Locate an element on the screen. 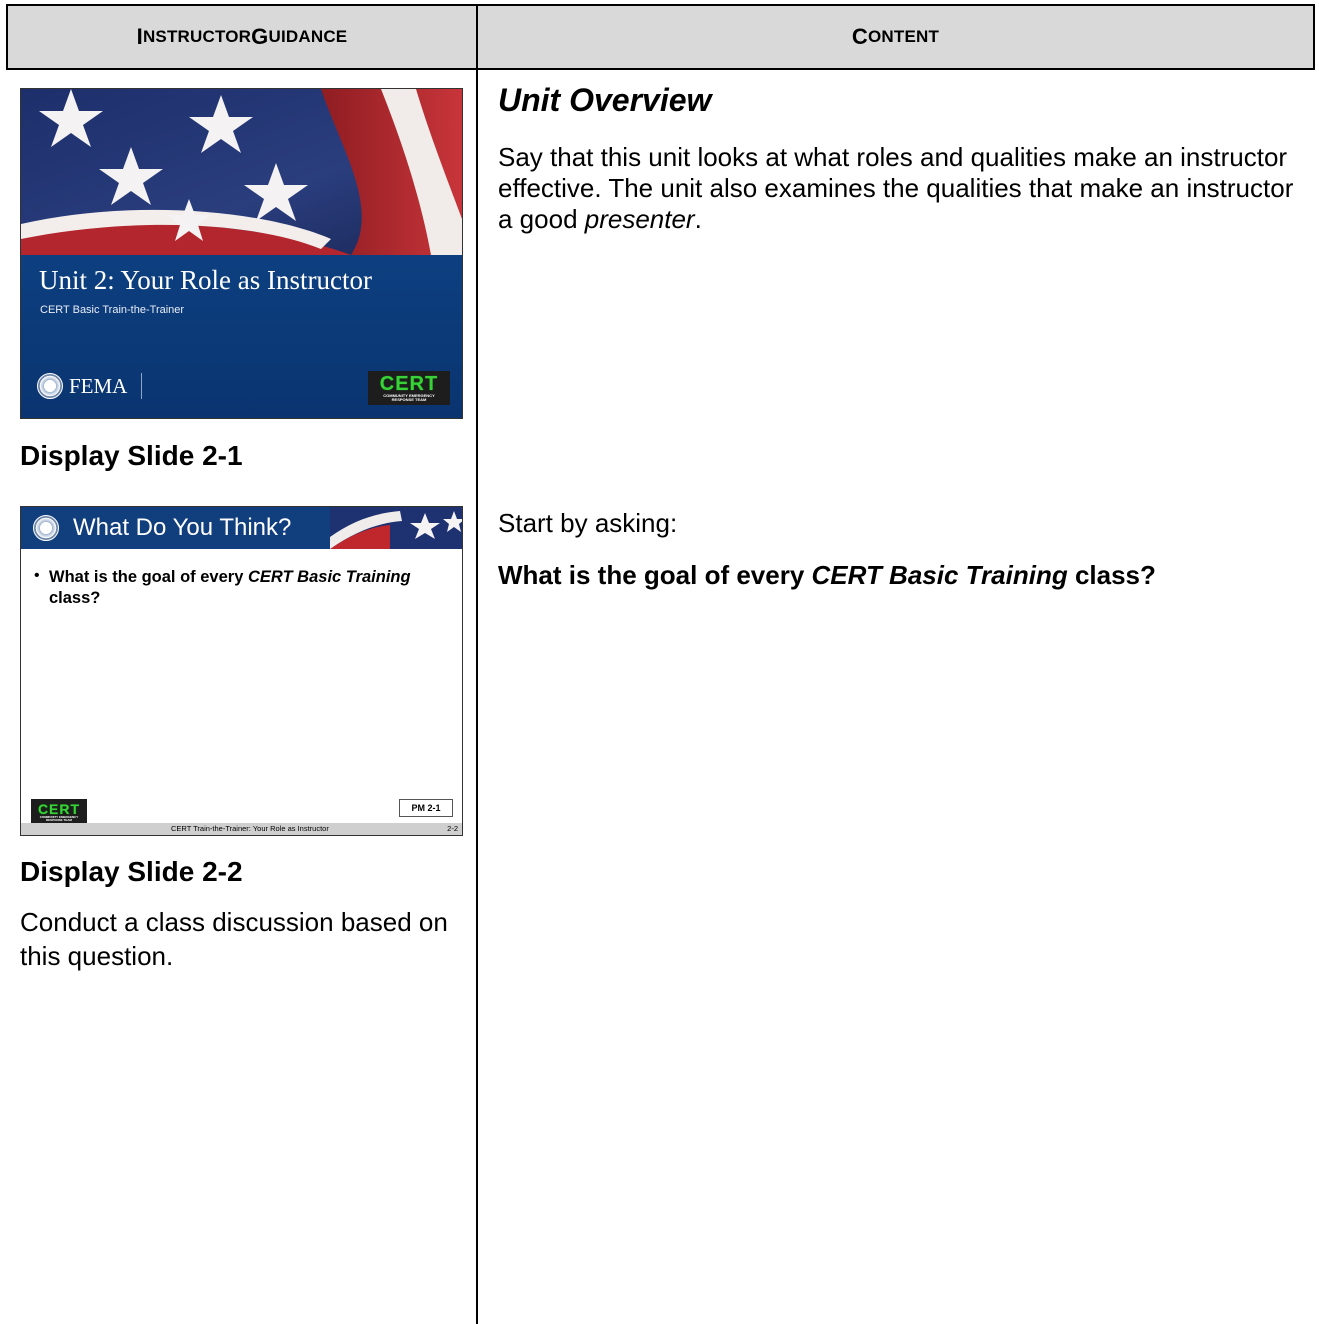 The image size is (1319, 1324). column-divider is located at coordinates (477, 697).